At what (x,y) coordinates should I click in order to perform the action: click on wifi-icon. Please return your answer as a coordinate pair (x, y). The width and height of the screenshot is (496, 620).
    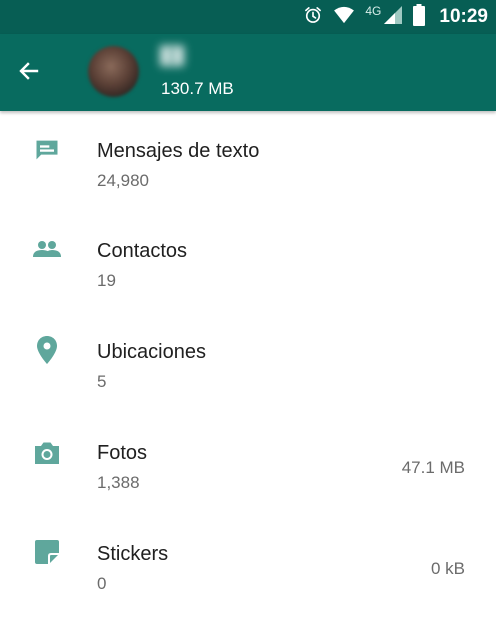
    Looking at the image, I should click on (344, 17).